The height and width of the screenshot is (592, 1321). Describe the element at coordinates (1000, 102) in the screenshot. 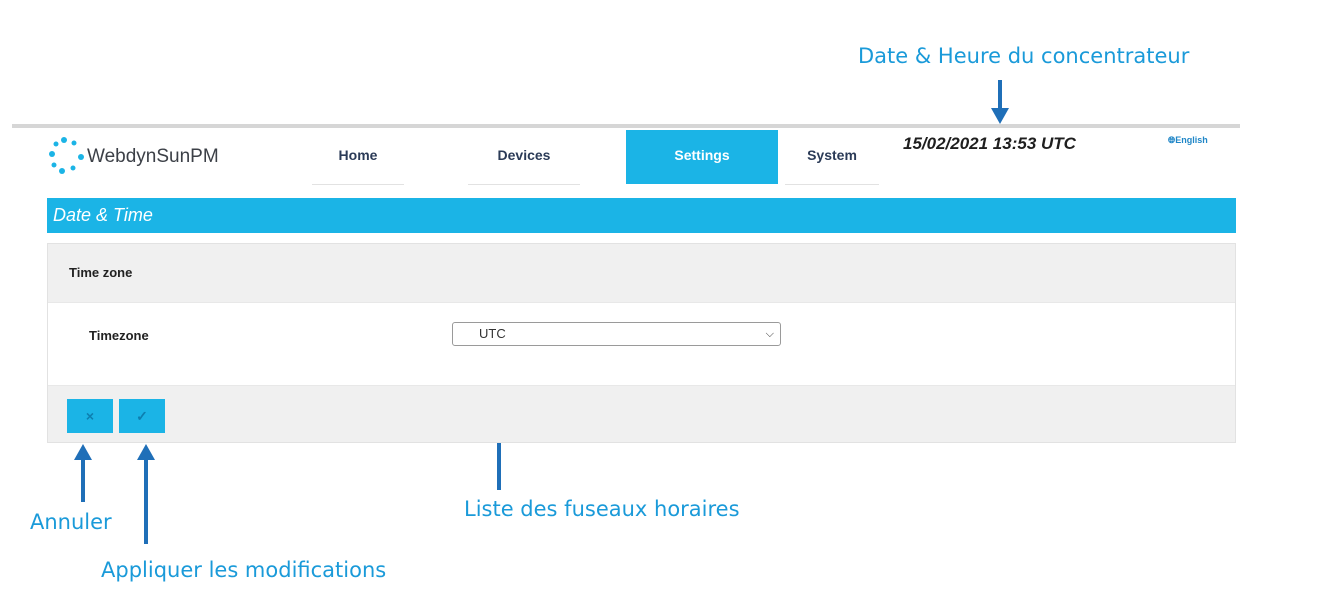

I see `arrow-down-icon` at that location.